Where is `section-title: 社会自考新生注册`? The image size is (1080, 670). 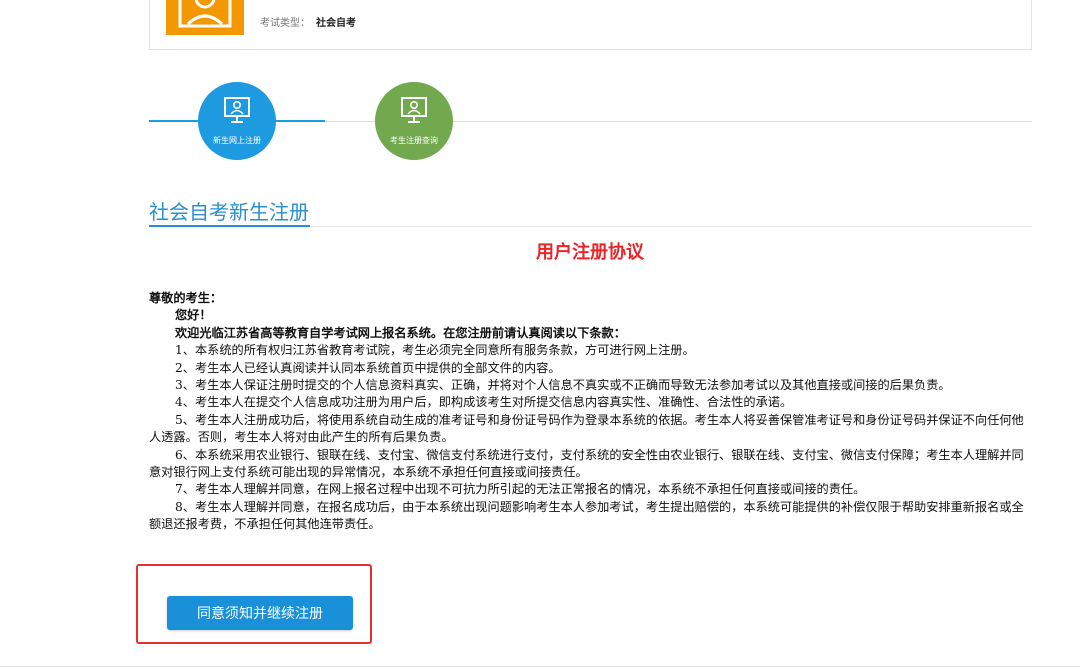 section-title: 社会自考新生注册 is located at coordinates (229, 212).